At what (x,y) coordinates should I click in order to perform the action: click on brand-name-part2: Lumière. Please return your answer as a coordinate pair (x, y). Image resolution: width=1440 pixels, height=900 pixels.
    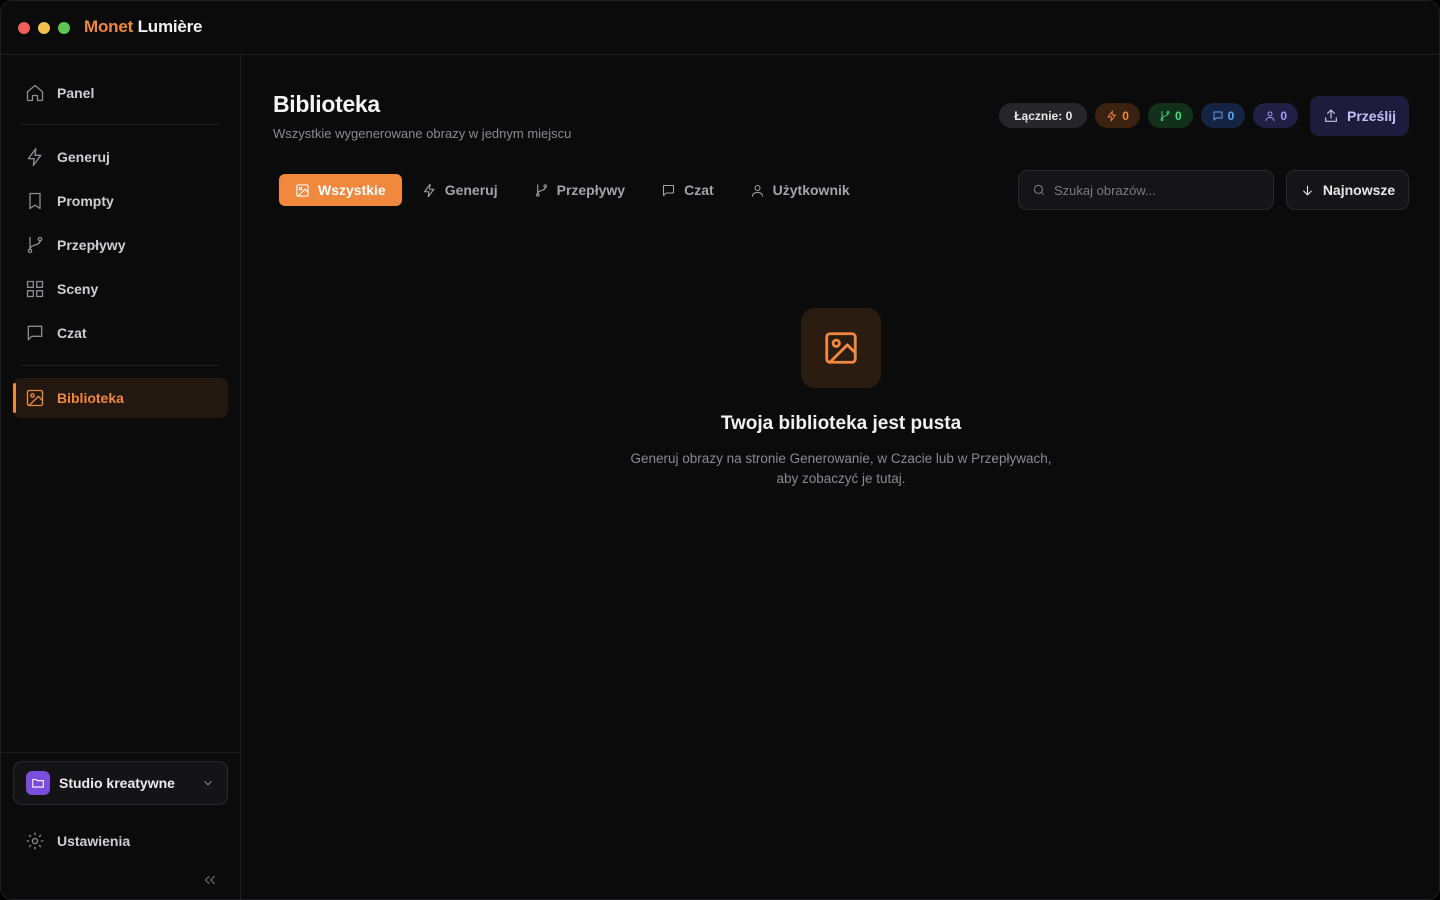
    Looking at the image, I should click on (170, 26).